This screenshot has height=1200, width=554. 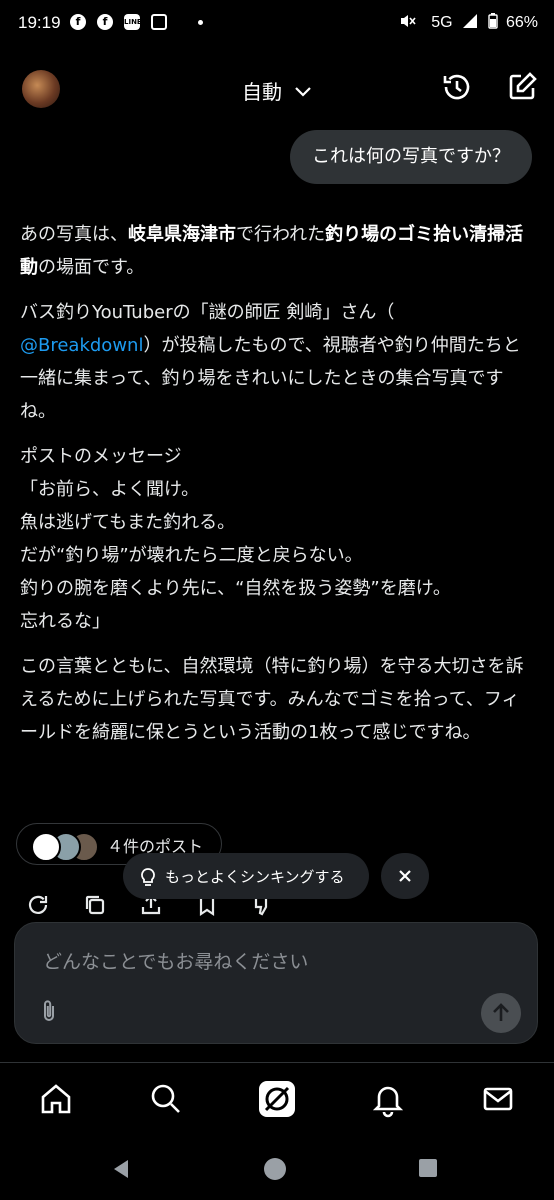 What do you see at coordinates (457, 87) in the screenshot?
I see `history-icon` at bounding box center [457, 87].